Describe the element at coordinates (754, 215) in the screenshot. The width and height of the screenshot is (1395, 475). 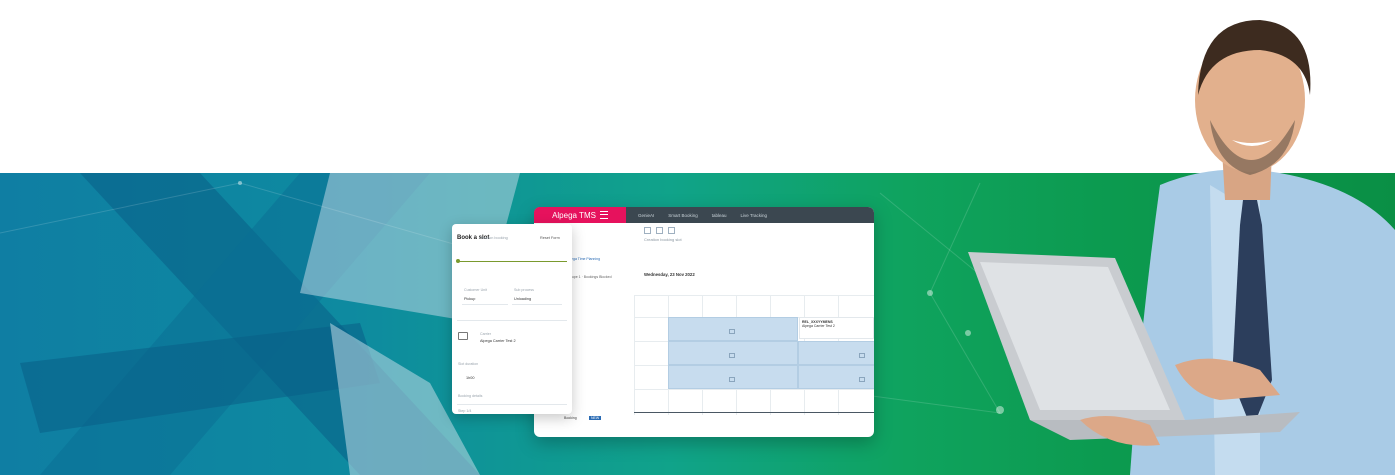
I see `nav-item-live-tracking: Live Tracking` at that location.